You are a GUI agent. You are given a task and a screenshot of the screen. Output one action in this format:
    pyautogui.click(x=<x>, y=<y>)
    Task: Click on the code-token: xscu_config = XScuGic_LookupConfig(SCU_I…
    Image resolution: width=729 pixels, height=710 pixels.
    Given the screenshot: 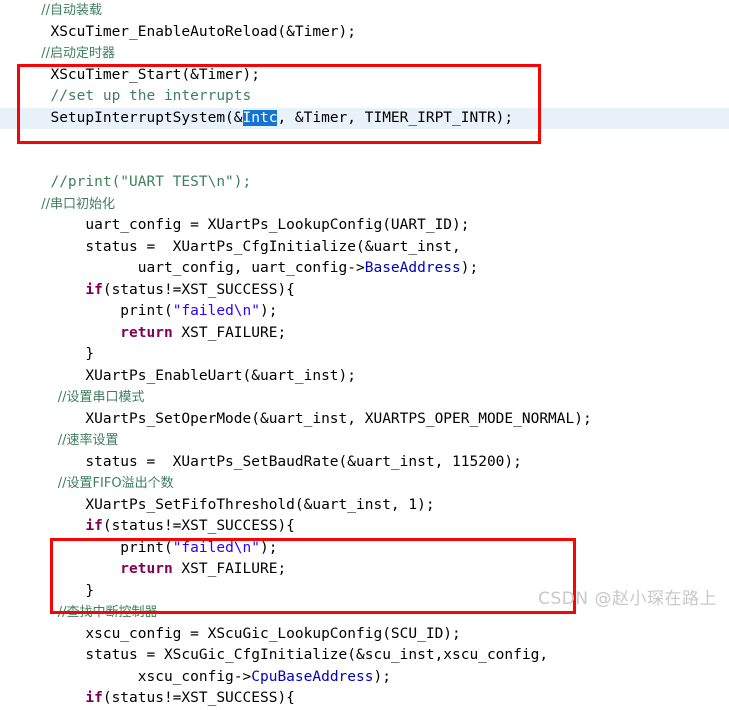 What is the action you would take?
    pyautogui.click(x=247, y=633)
    